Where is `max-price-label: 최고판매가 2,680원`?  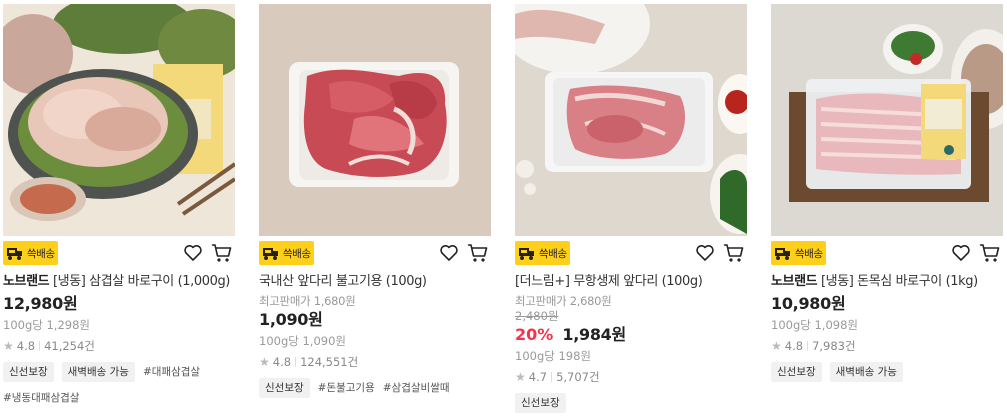
max-price-label: 최고판매가 2,680원 is located at coordinates (563, 301).